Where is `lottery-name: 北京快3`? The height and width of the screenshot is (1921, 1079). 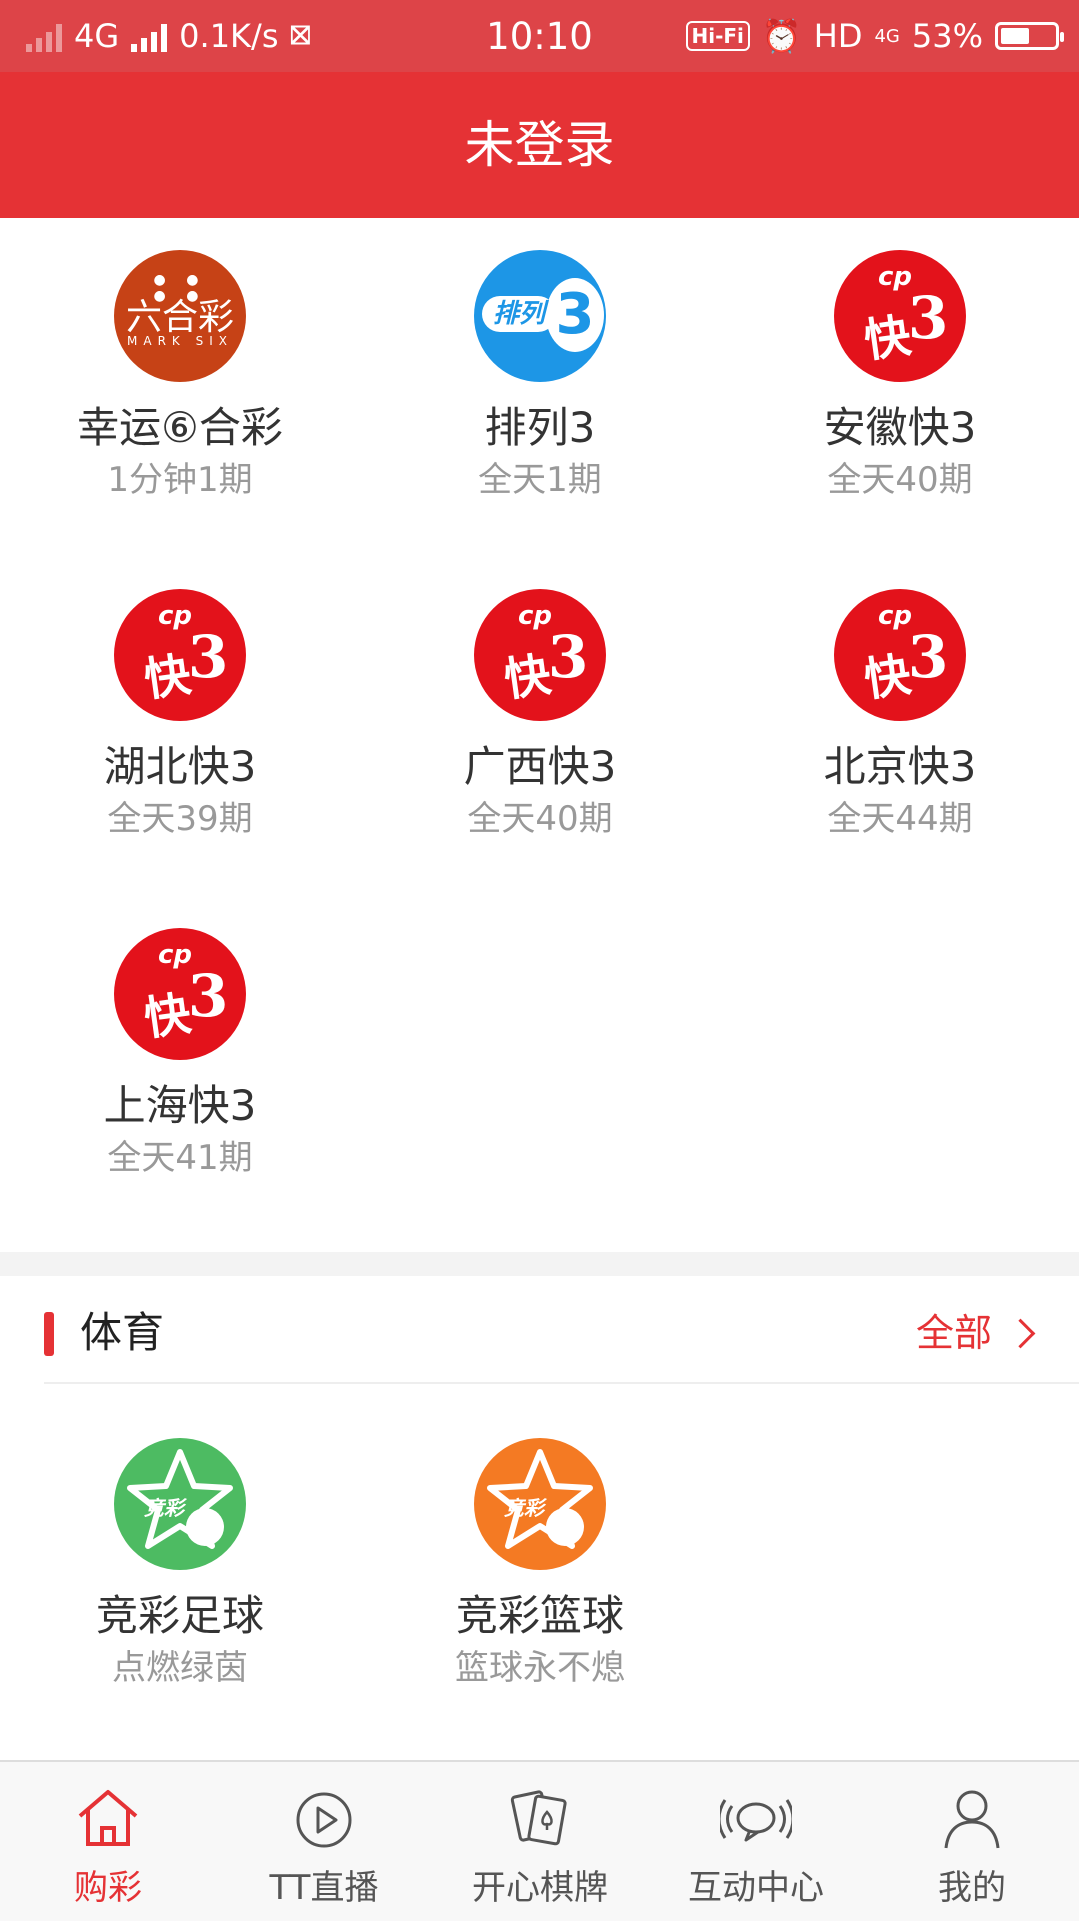 lottery-name: 北京快3 is located at coordinates (900, 766).